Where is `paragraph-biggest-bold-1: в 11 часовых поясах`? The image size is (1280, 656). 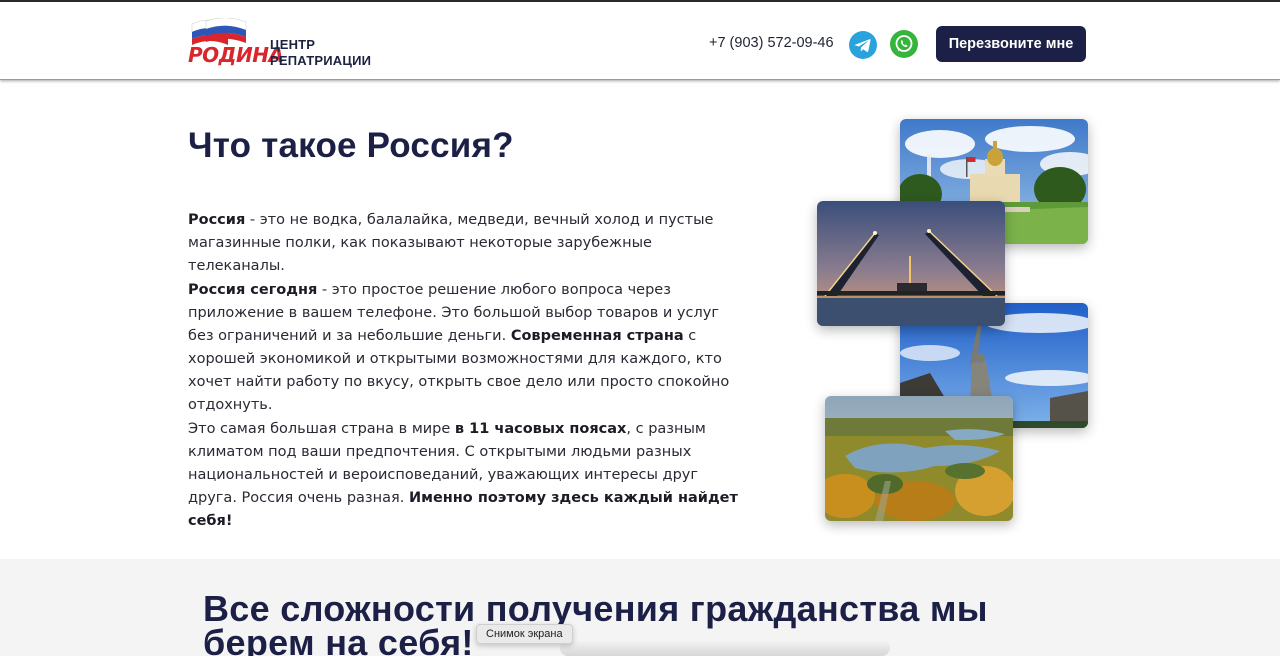 paragraph-biggest-bold-1: в 11 часовых поясах is located at coordinates (540, 429).